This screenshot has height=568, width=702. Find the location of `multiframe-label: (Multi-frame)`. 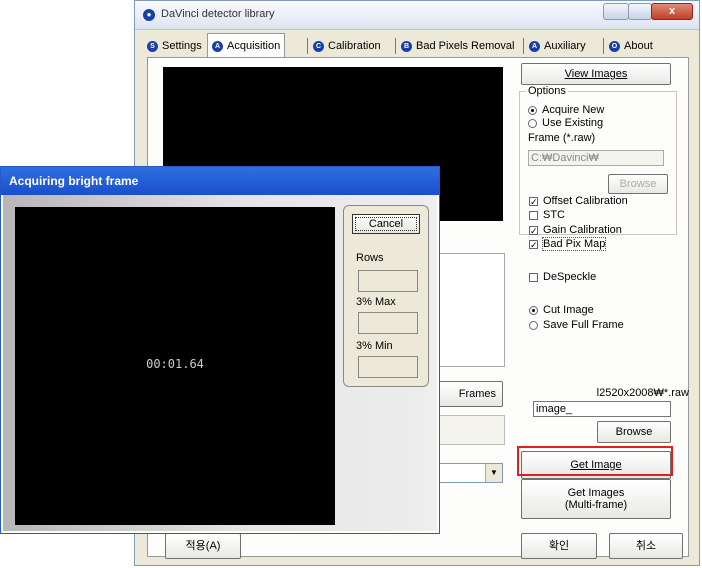

multiframe-label: (Multi-frame) is located at coordinates (596, 505).